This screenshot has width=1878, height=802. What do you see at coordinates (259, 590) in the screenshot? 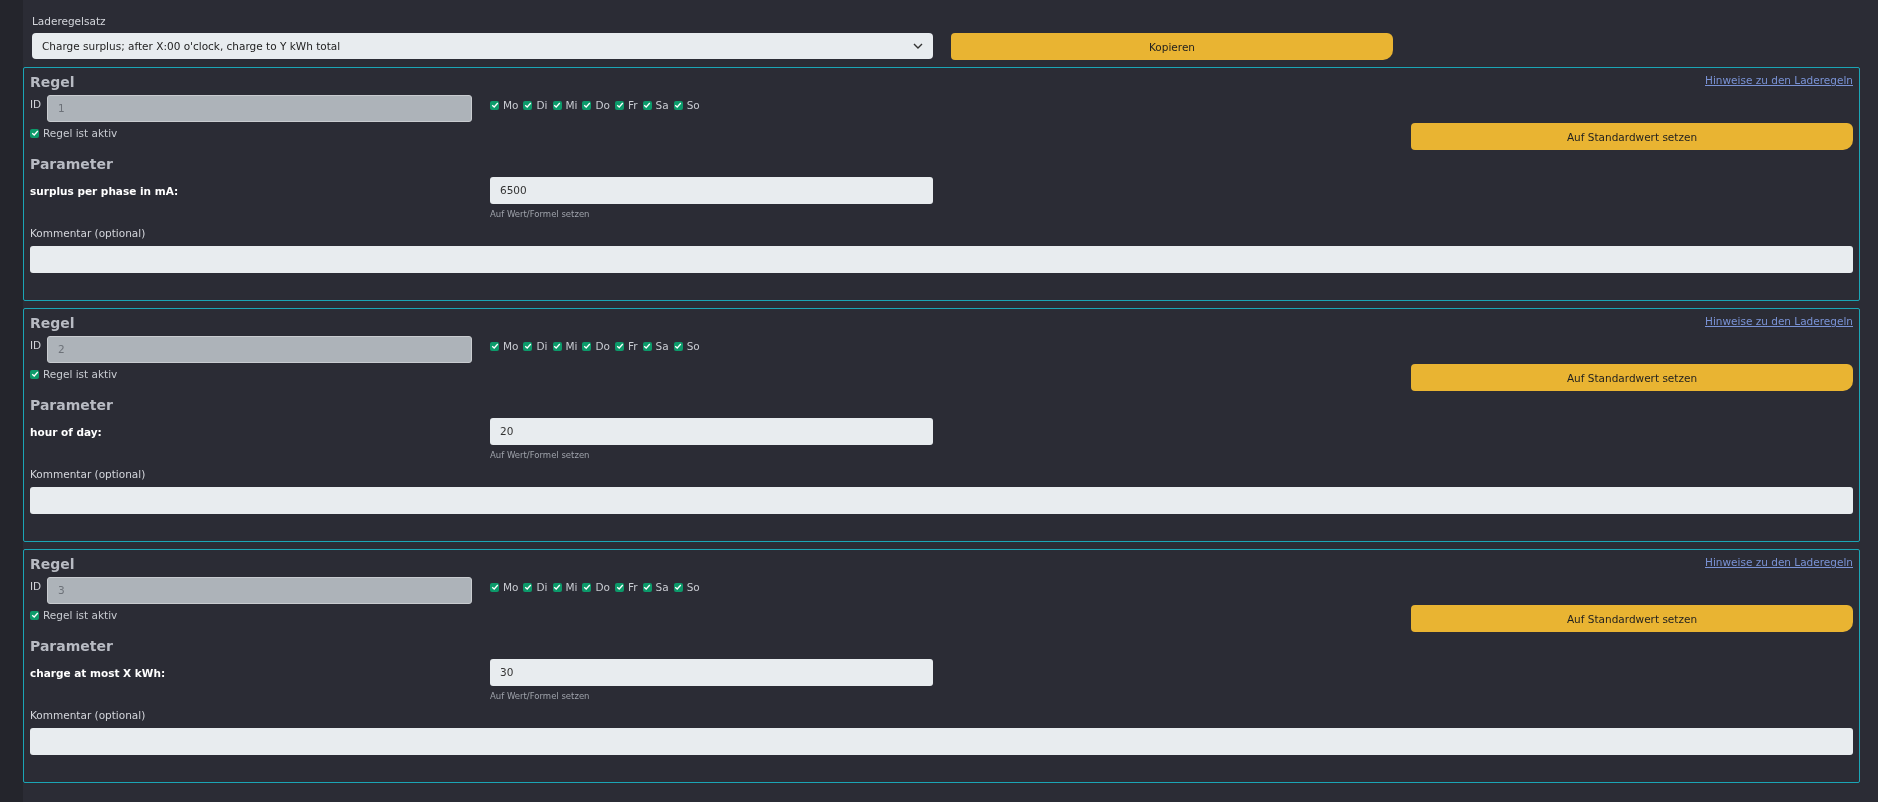
I see `id-field: 3` at bounding box center [259, 590].